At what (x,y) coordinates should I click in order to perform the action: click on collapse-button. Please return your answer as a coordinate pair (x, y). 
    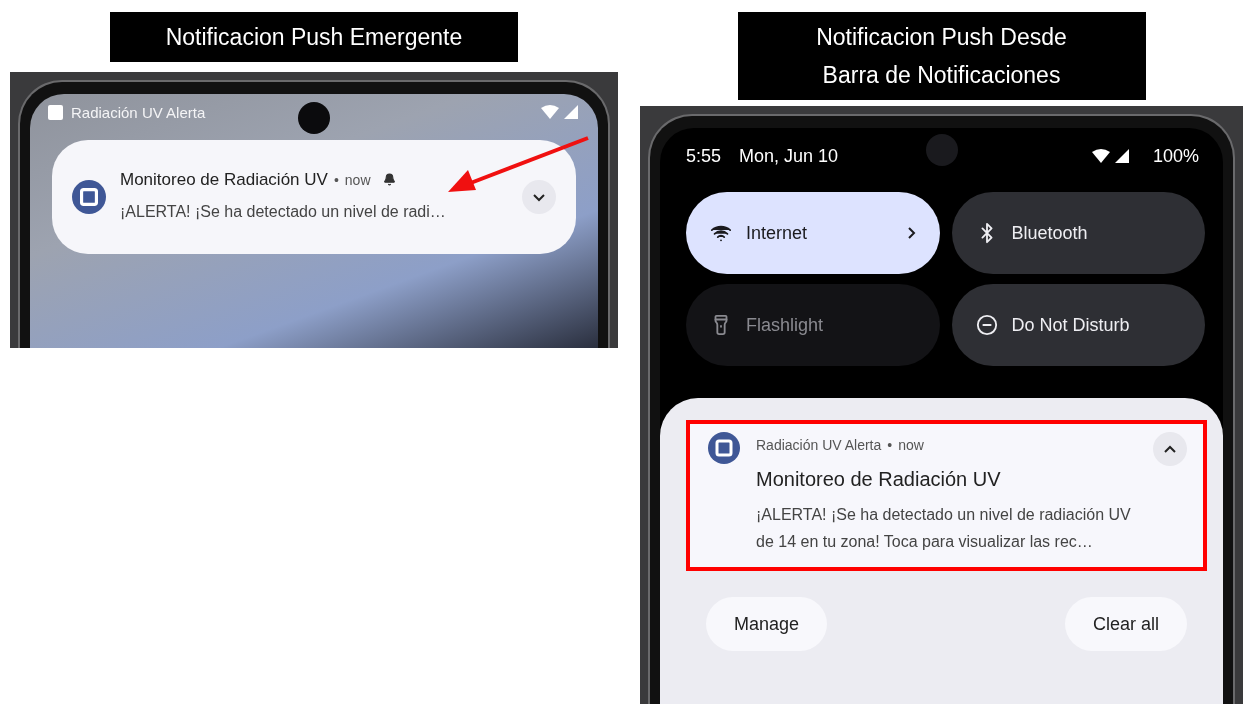
    Looking at the image, I should click on (1170, 449).